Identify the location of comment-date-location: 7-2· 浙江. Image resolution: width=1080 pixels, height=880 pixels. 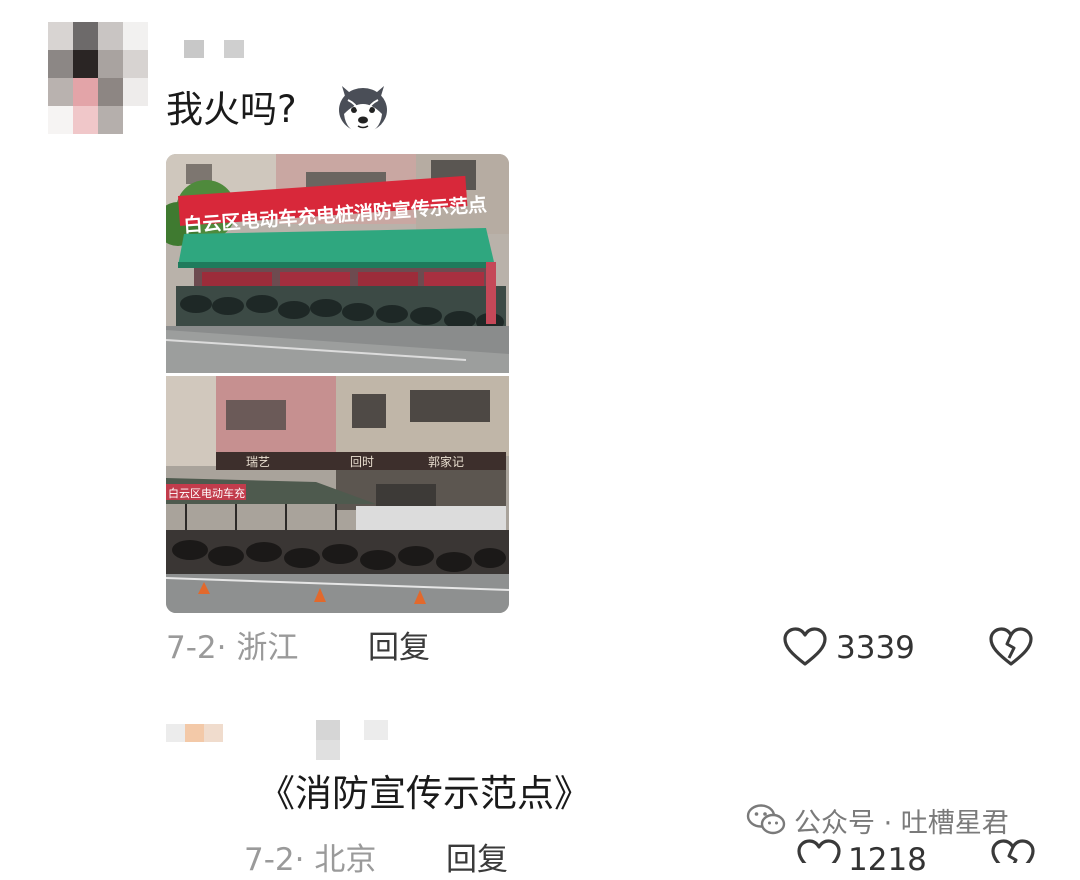
(232, 648).